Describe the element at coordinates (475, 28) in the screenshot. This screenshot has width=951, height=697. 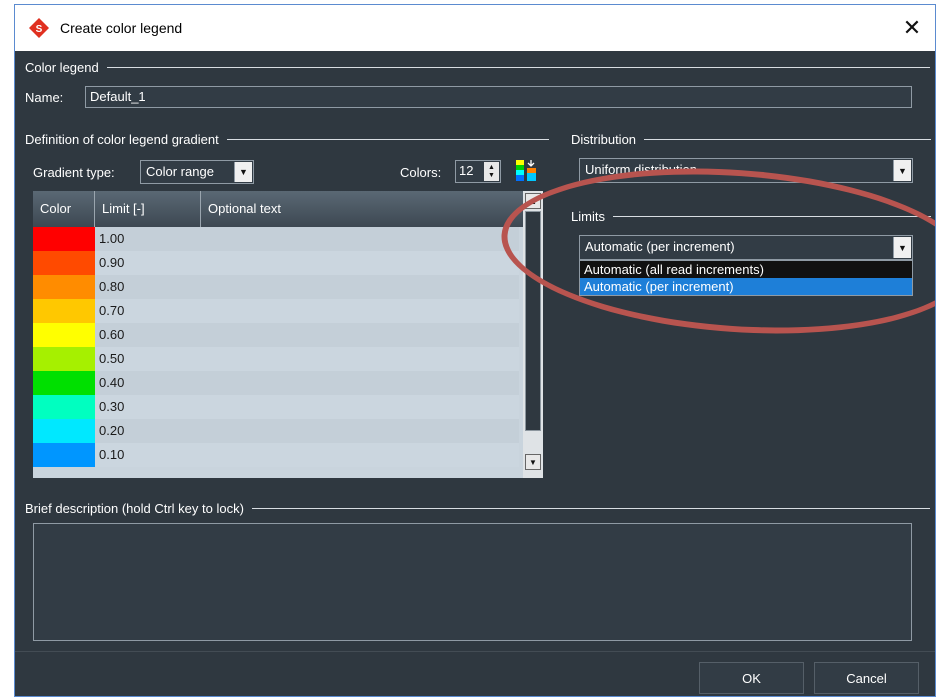
I see `title-bar: S Create color legend ✕` at that location.